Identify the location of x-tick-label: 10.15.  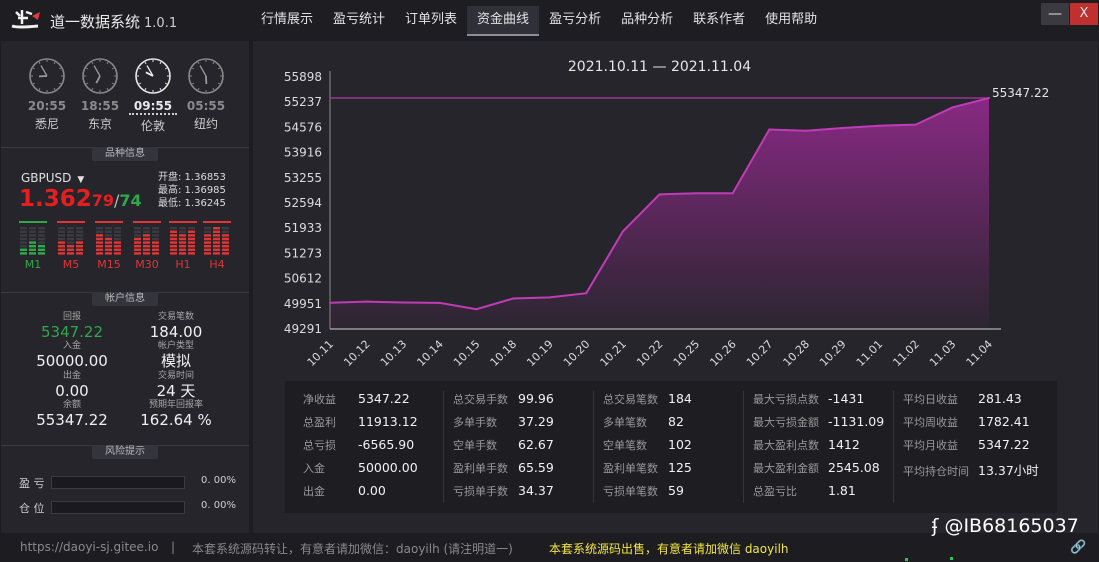
(466, 353).